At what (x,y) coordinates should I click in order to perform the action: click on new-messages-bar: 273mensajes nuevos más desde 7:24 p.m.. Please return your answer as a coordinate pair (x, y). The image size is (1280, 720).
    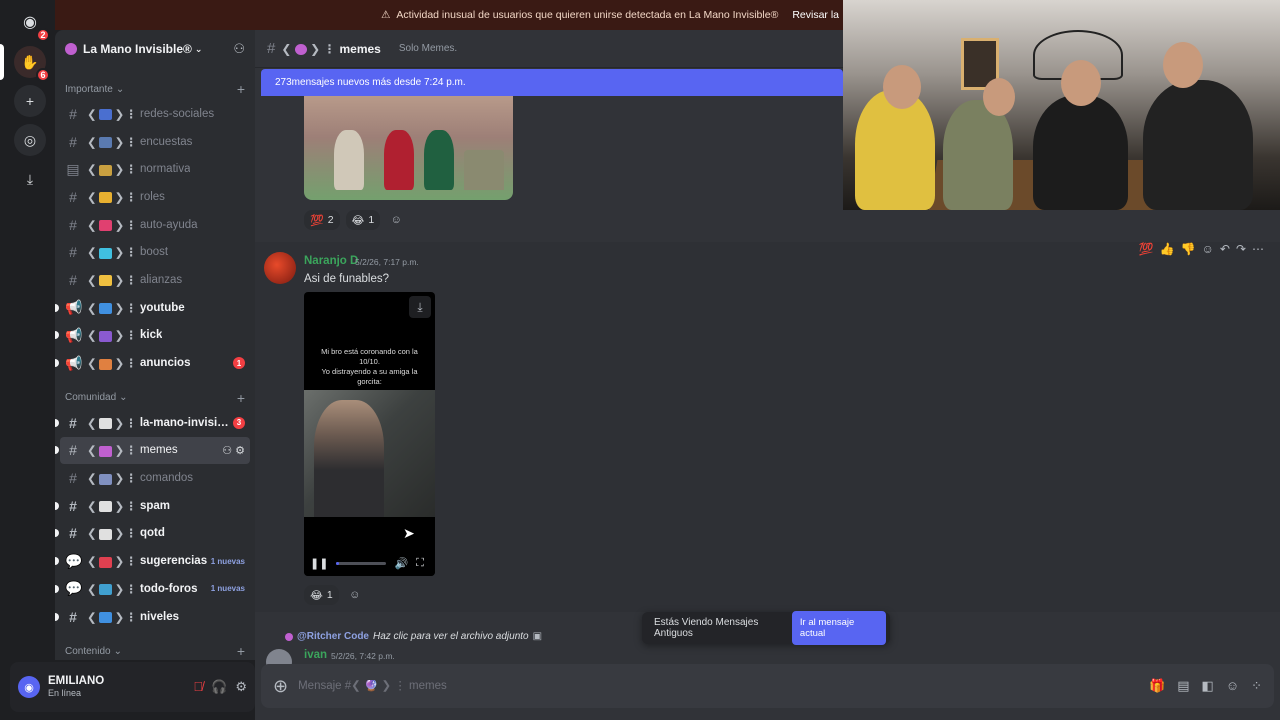
    Looking at the image, I should click on (552, 82).